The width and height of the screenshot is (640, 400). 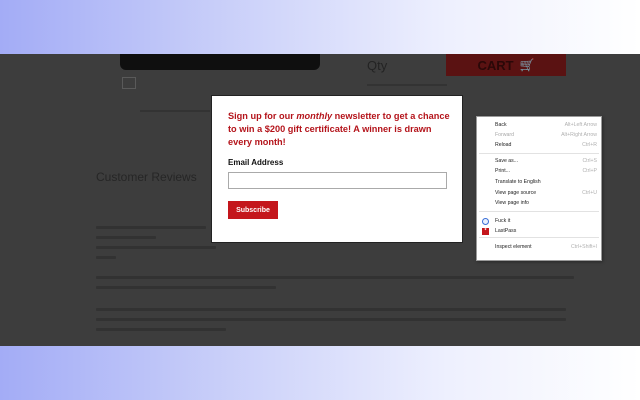 What do you see at coordinates (146, 177) in the screenshot?
I see `customer-reviews-heading: Customer Reviews` at bounding box center [146, 177].